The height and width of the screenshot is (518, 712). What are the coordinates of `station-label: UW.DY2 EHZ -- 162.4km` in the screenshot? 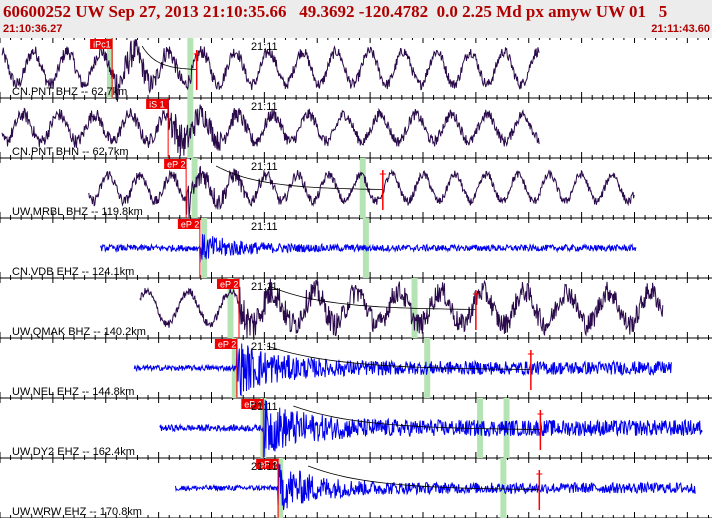 It's located at (73, 452).